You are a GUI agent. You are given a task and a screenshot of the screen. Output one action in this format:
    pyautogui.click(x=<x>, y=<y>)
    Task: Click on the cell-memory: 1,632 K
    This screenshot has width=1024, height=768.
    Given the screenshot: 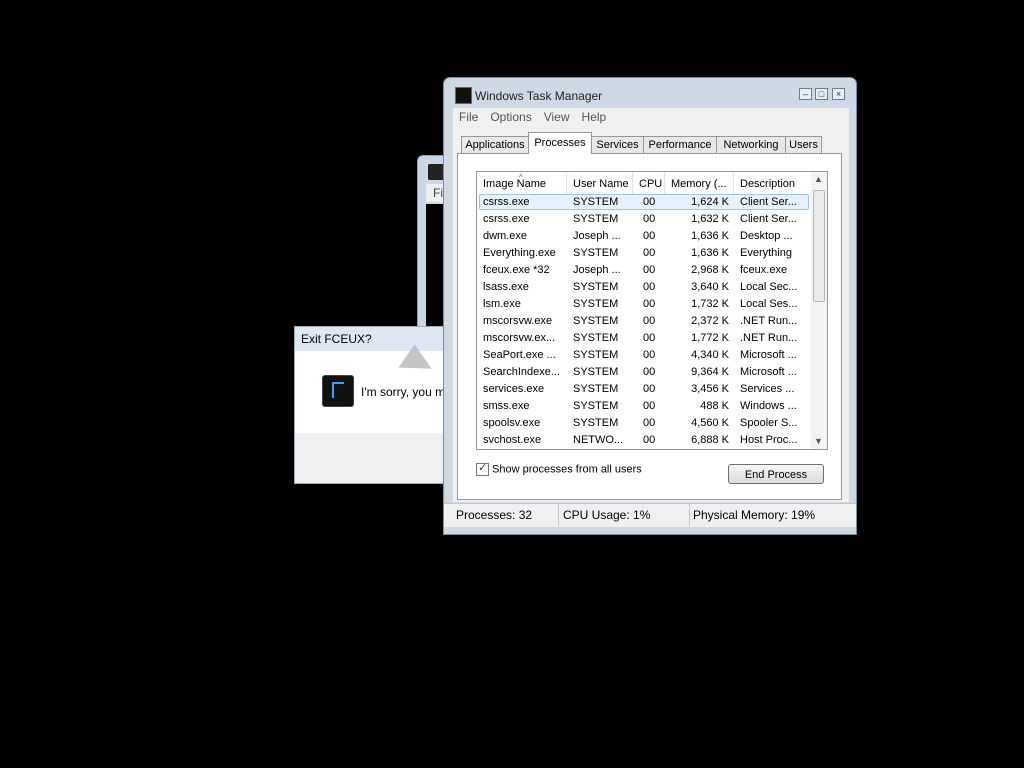 What is the action you would take?
    pyautogui.click(x=710, y=219)
    